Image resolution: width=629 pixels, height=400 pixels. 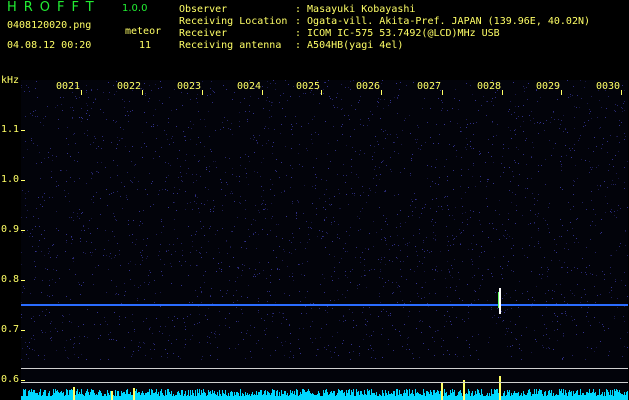 What do you see at coordinates (135, 8) in the screenshot?
I see `app-version: 1.0.0` at bounding box center [135, 8].